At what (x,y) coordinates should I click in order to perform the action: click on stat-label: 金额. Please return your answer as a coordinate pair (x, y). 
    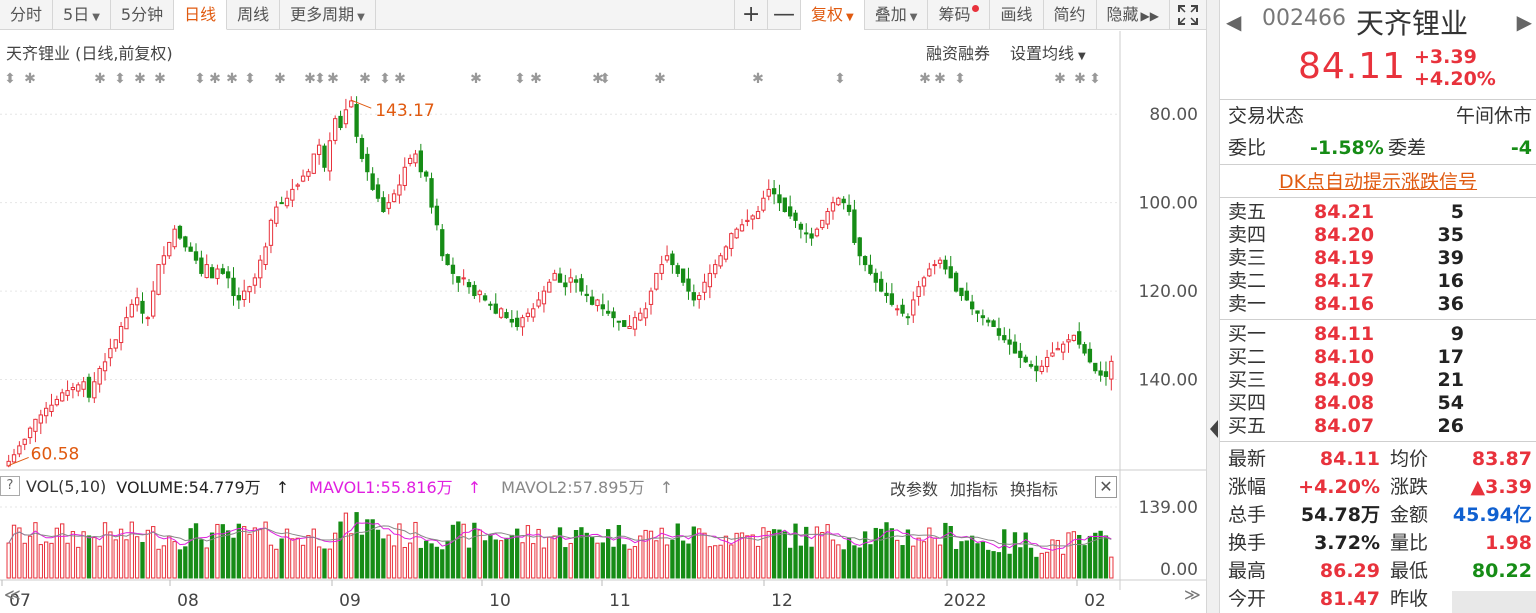
    Looking at the image, I should click on (1409, 515).